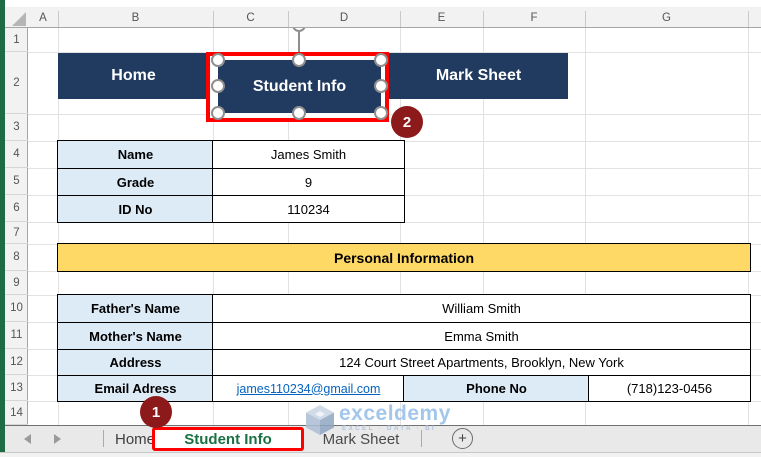  Describe the element at coordinates (481, 308) in the screenshot. I see `father-name-value-cell: William Smith` at that location.